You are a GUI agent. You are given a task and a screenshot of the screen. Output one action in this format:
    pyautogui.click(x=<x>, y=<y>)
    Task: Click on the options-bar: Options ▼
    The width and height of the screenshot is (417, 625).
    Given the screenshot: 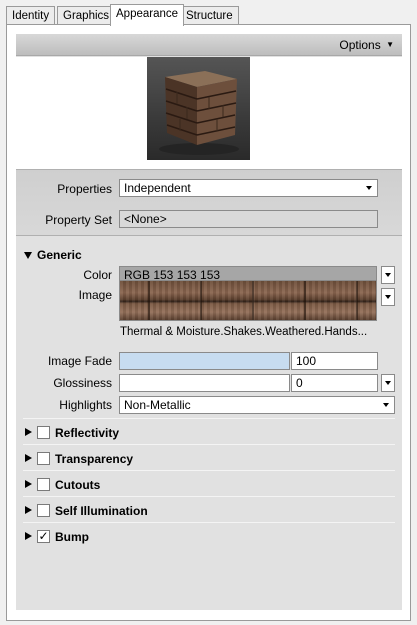 What is the action you would take?
    pyautogui.click(x=209, y=45)
    